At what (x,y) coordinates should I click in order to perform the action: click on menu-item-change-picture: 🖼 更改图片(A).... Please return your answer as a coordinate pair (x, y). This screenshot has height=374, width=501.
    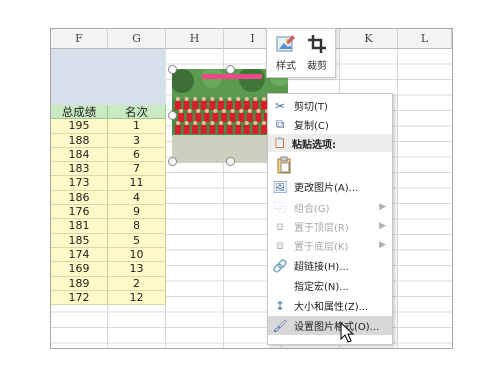
    Looking at the image, I should click on (330, 186).